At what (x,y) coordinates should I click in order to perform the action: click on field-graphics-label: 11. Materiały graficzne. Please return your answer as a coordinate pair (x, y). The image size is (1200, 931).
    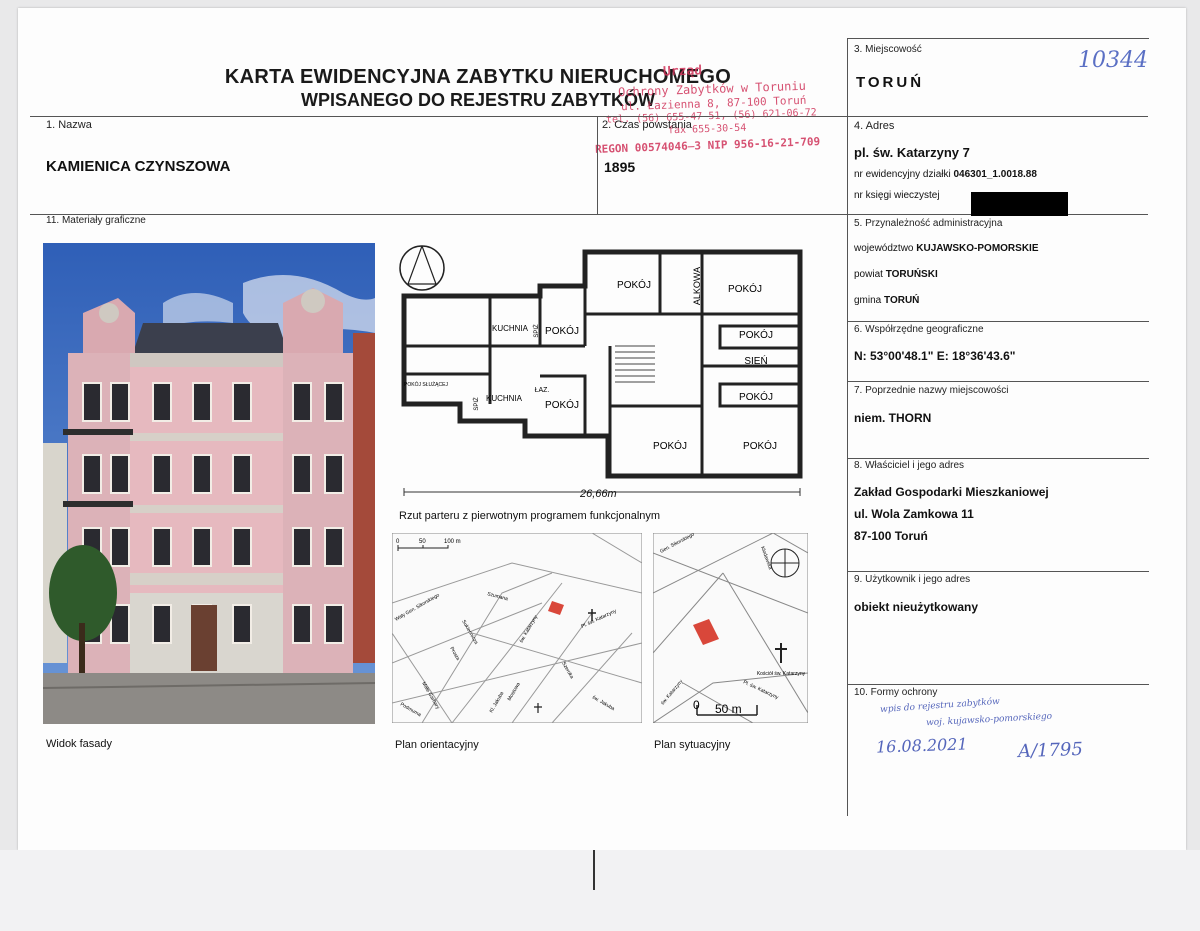
    Looking at the image, I should click on (96, 220).